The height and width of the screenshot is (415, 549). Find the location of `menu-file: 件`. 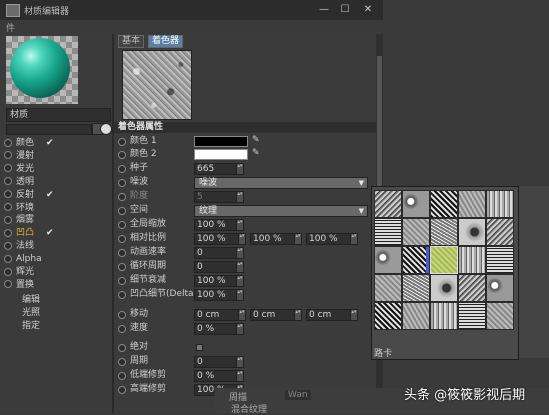

menu-file: 件 is located at coordinates (10, 27).